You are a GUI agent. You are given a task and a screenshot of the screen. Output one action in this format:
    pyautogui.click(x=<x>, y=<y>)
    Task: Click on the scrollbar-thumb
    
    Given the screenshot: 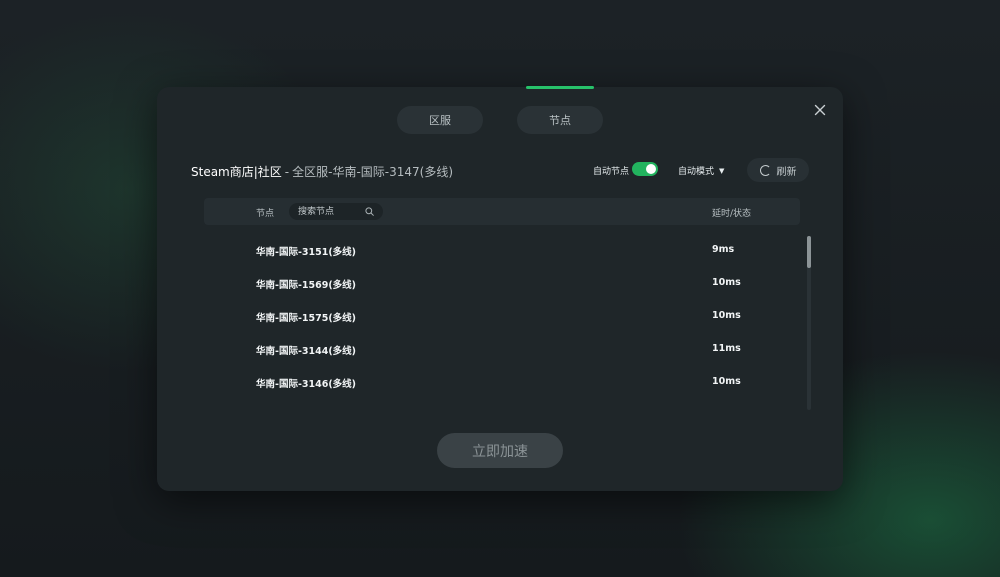 What is the action you would take?
    pyautogui.click(x=809, y=252)
    